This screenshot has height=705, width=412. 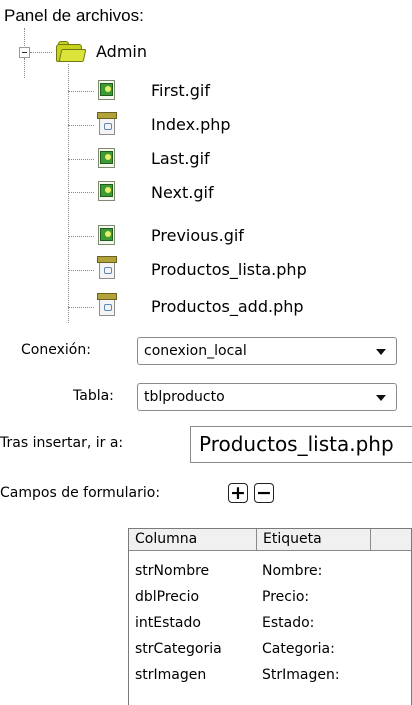 I want to click on table-select-value: tblproducto, so click(x=184, y=397).